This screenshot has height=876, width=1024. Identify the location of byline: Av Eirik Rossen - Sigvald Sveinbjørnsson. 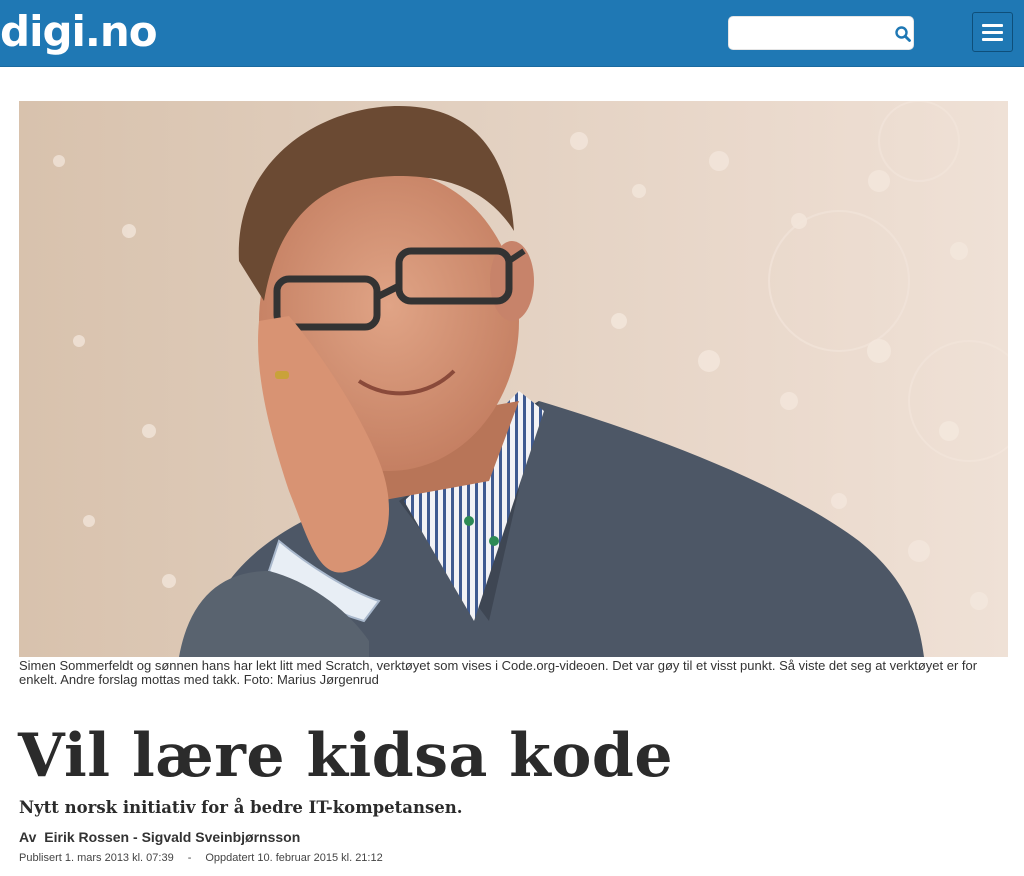
(514, 837).